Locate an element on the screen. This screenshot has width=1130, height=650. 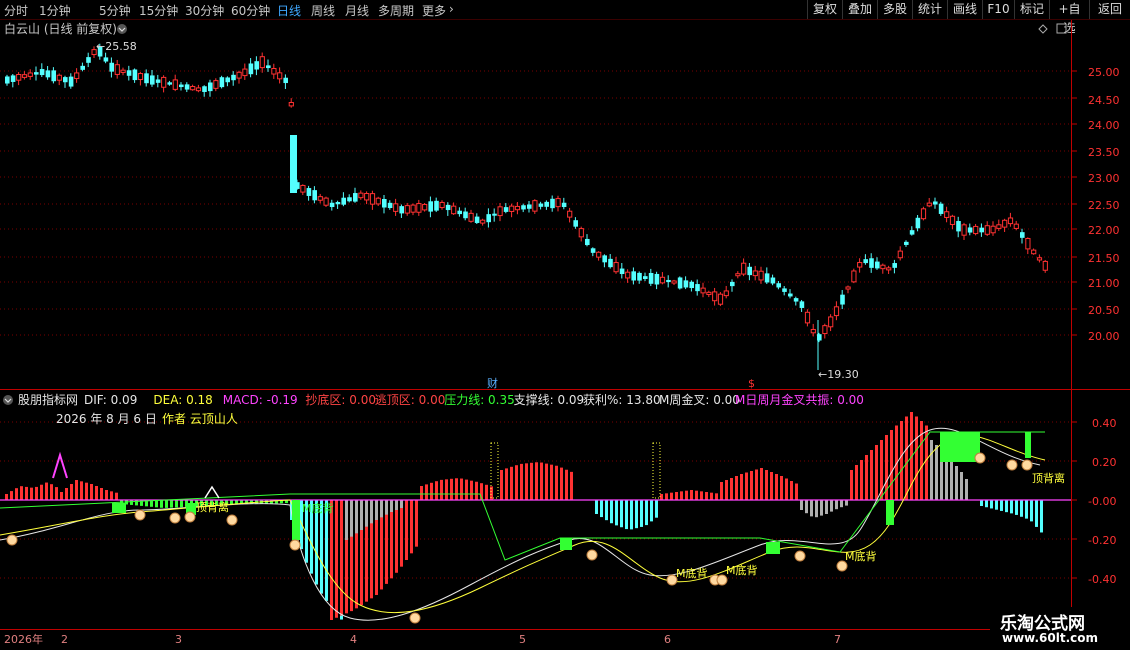
multi-stock-button: 多股 is located at coordinates (894, 9).